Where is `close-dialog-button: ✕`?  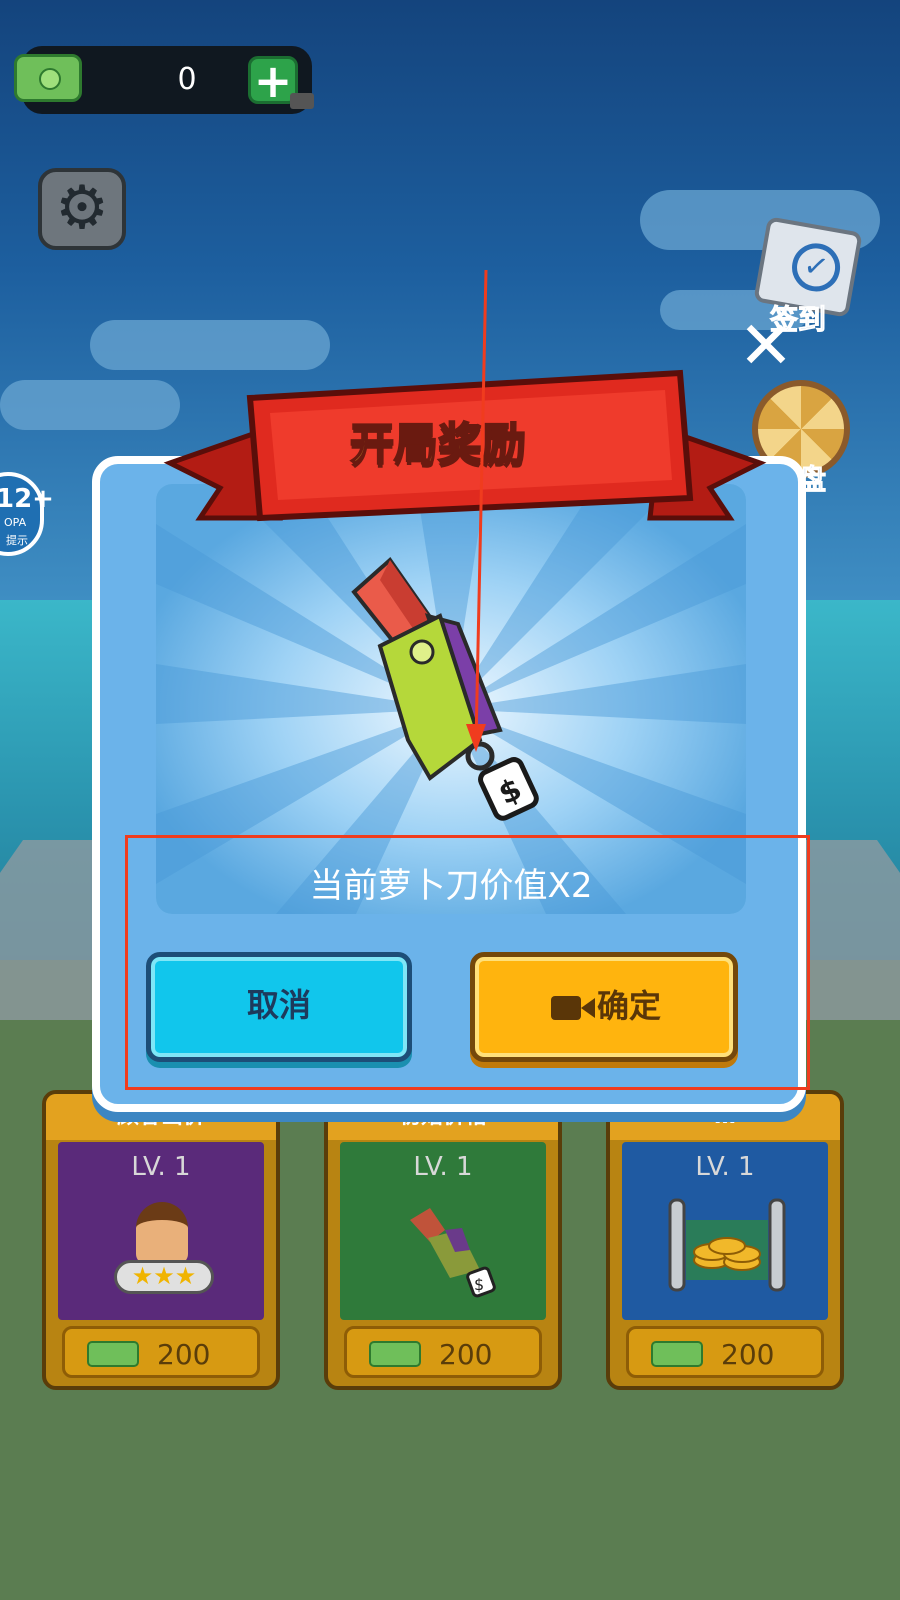 close-dialog-button: ✕ is located at coordinates (766, 346).